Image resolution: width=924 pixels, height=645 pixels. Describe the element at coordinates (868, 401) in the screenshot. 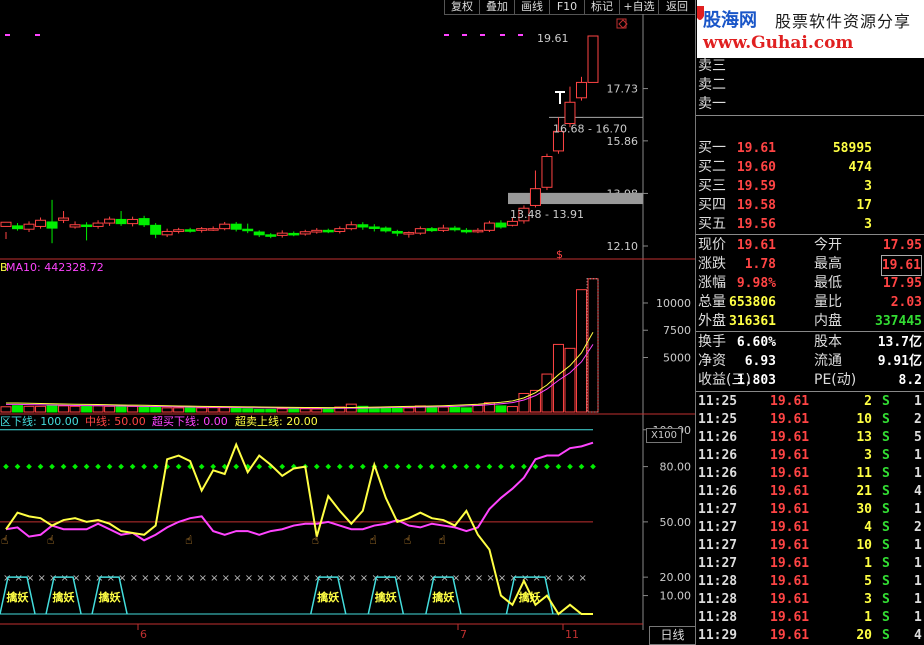

I see `tick-volume: 2` at that location.